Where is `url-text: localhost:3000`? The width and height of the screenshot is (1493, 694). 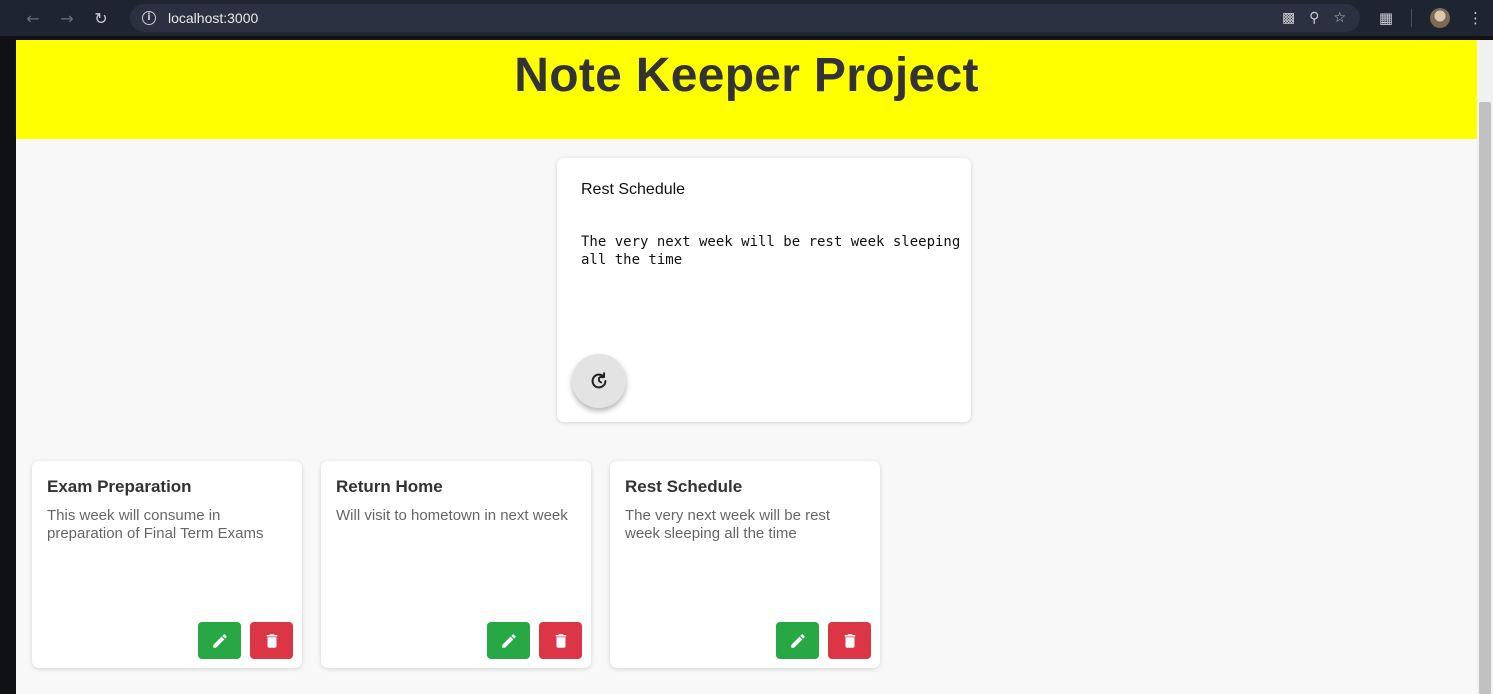
url-text: localhost:3000 is located at coordinates (213, 18).